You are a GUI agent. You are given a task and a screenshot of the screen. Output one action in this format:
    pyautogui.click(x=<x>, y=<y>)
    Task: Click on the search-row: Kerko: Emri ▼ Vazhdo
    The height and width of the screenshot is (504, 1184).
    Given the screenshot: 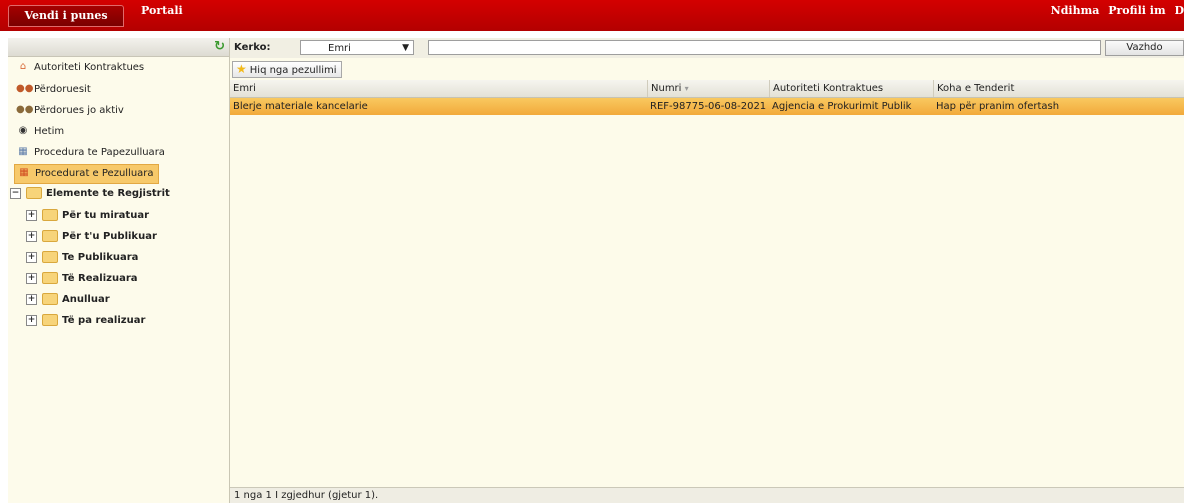 What is the action you would take?
    pyautogui.click(x=707, y=48)
    